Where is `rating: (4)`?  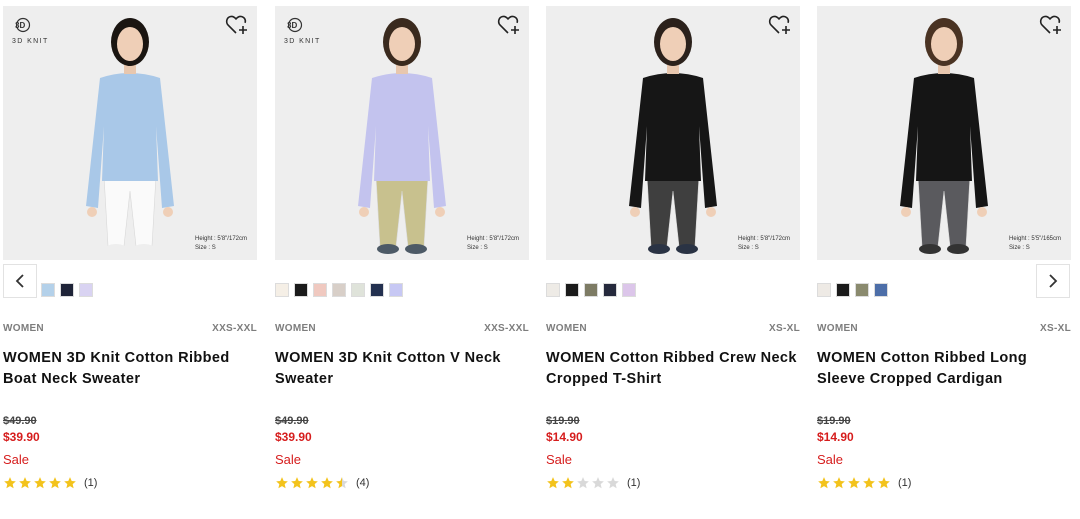 rating: (4) is located at coordinates (322, 483).